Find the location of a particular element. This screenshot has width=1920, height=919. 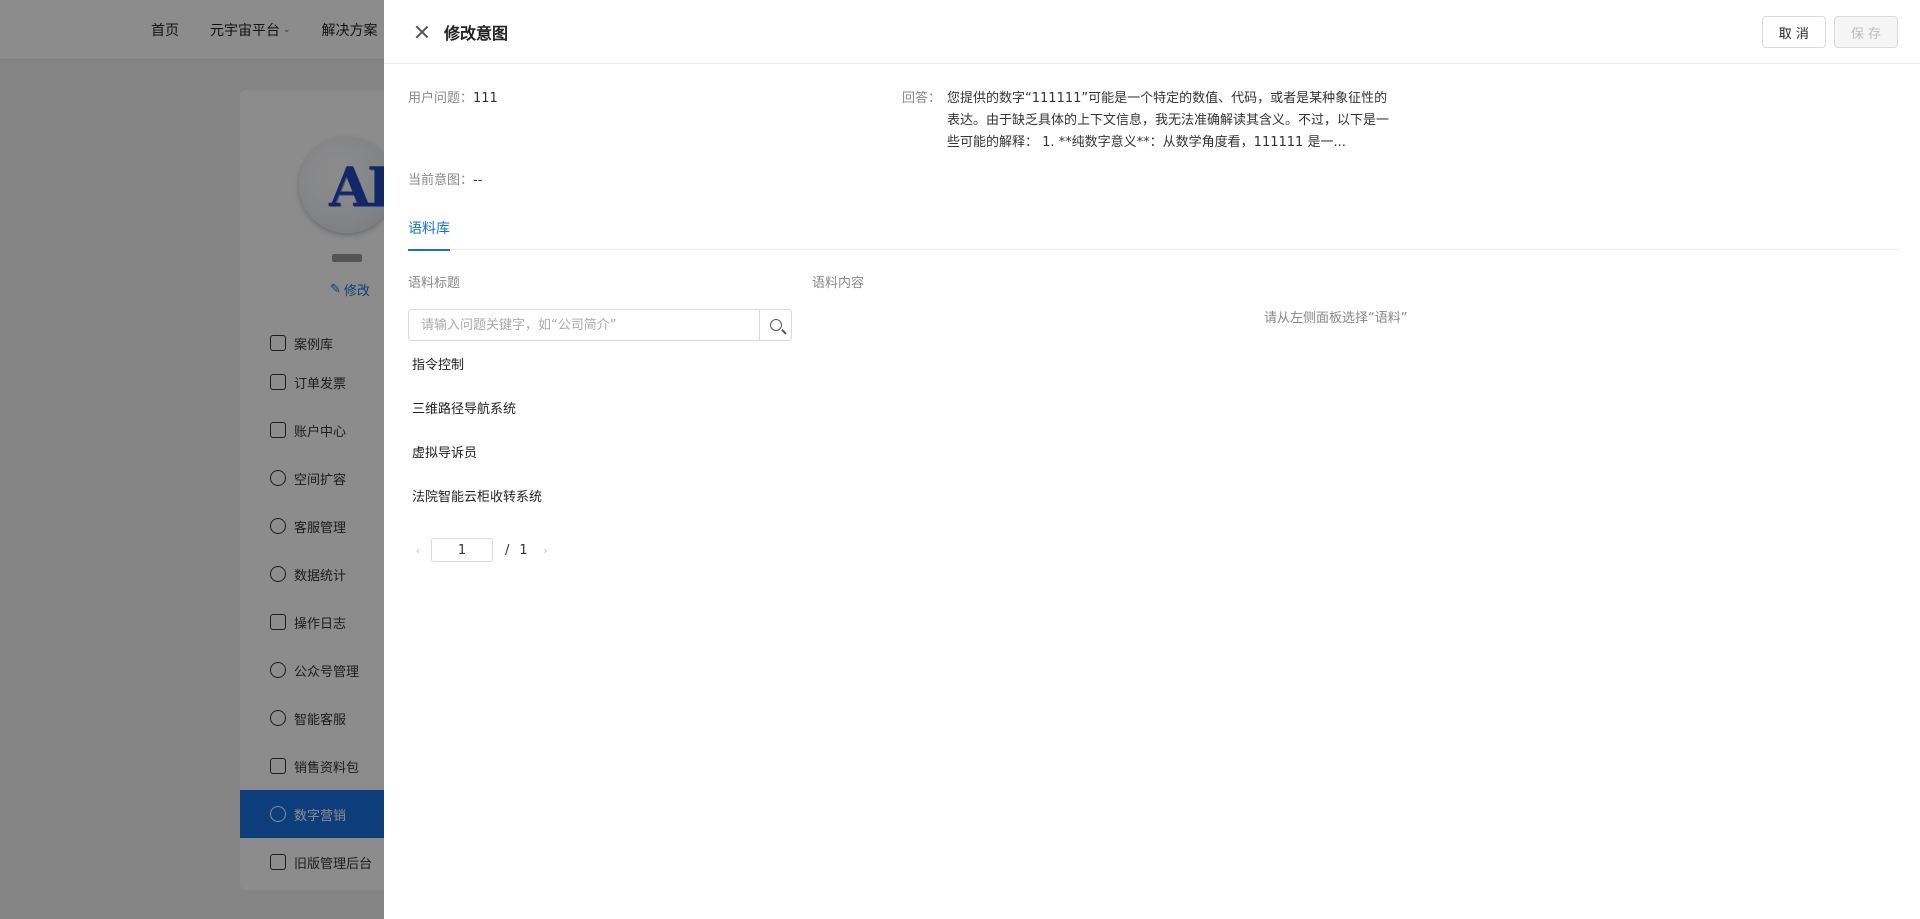

search-icon is located at coordinates (775, 325).